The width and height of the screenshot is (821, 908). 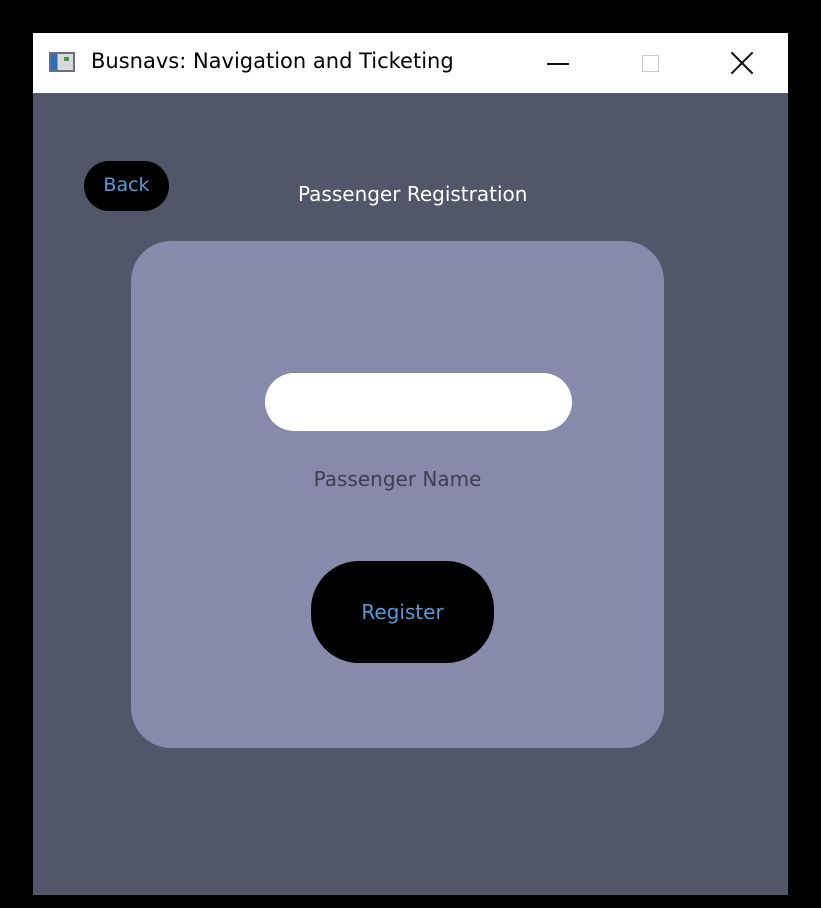 I want to click on title-bar: Busnavs: Navigation and Ticketing, so click(x=410, y=63).